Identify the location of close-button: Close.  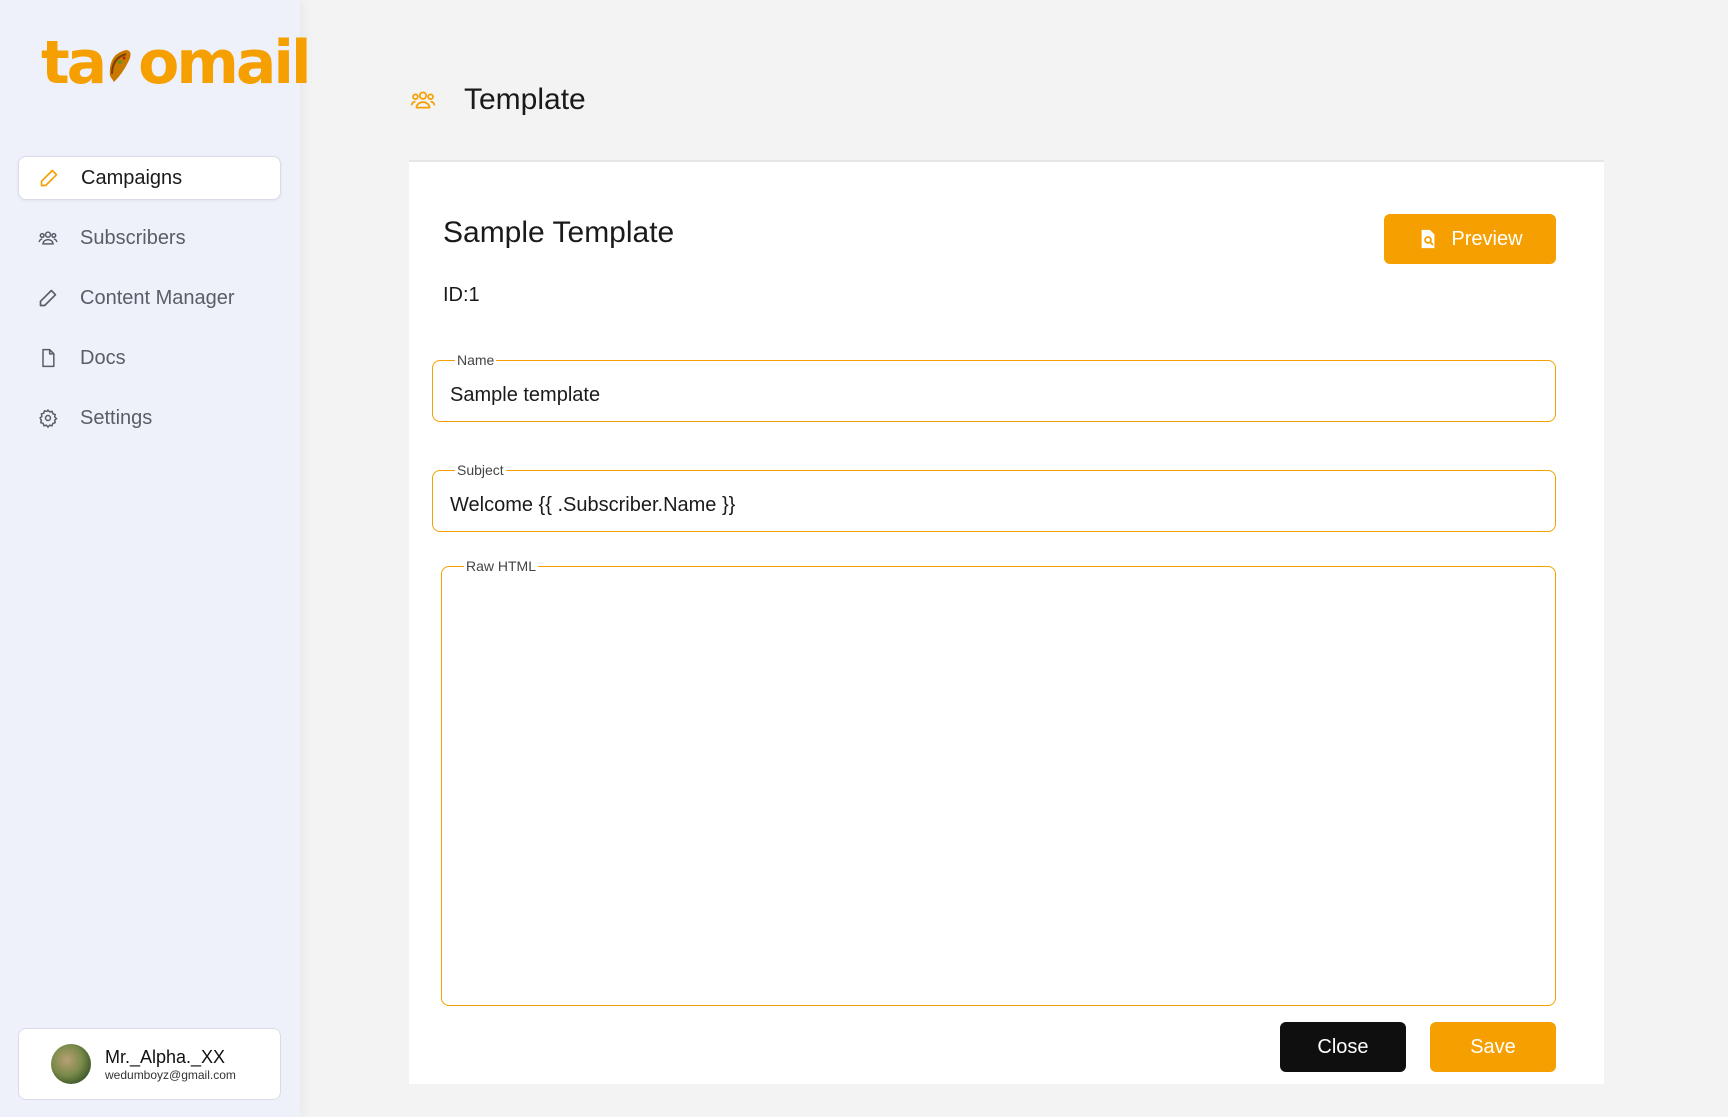
(1343, 1047).